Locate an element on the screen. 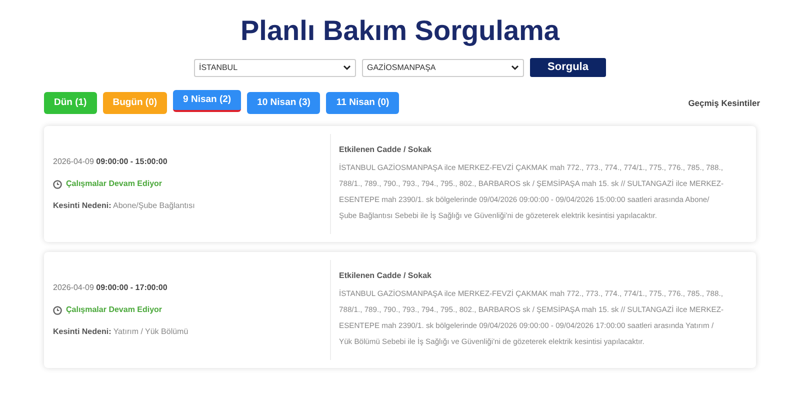 This screenshot has width=800, height=406. date-tab: Bugün (0) is located at coordinates (135, 103).